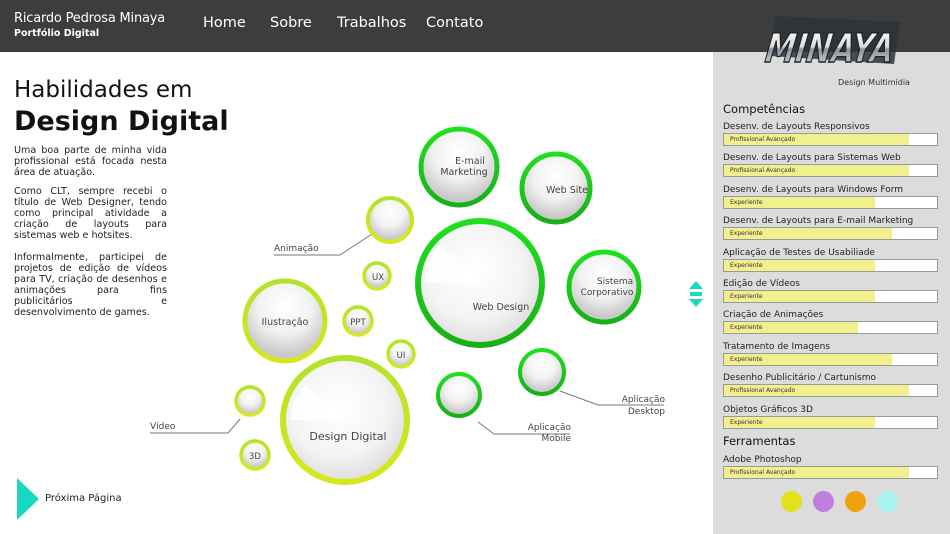 The width and height of the screenshot is (950, 534). What do you see at coordinates (761, 284) in the screenshot?
I see `skill-label: Edição de Vídeos` at bounding box center [761, 284].